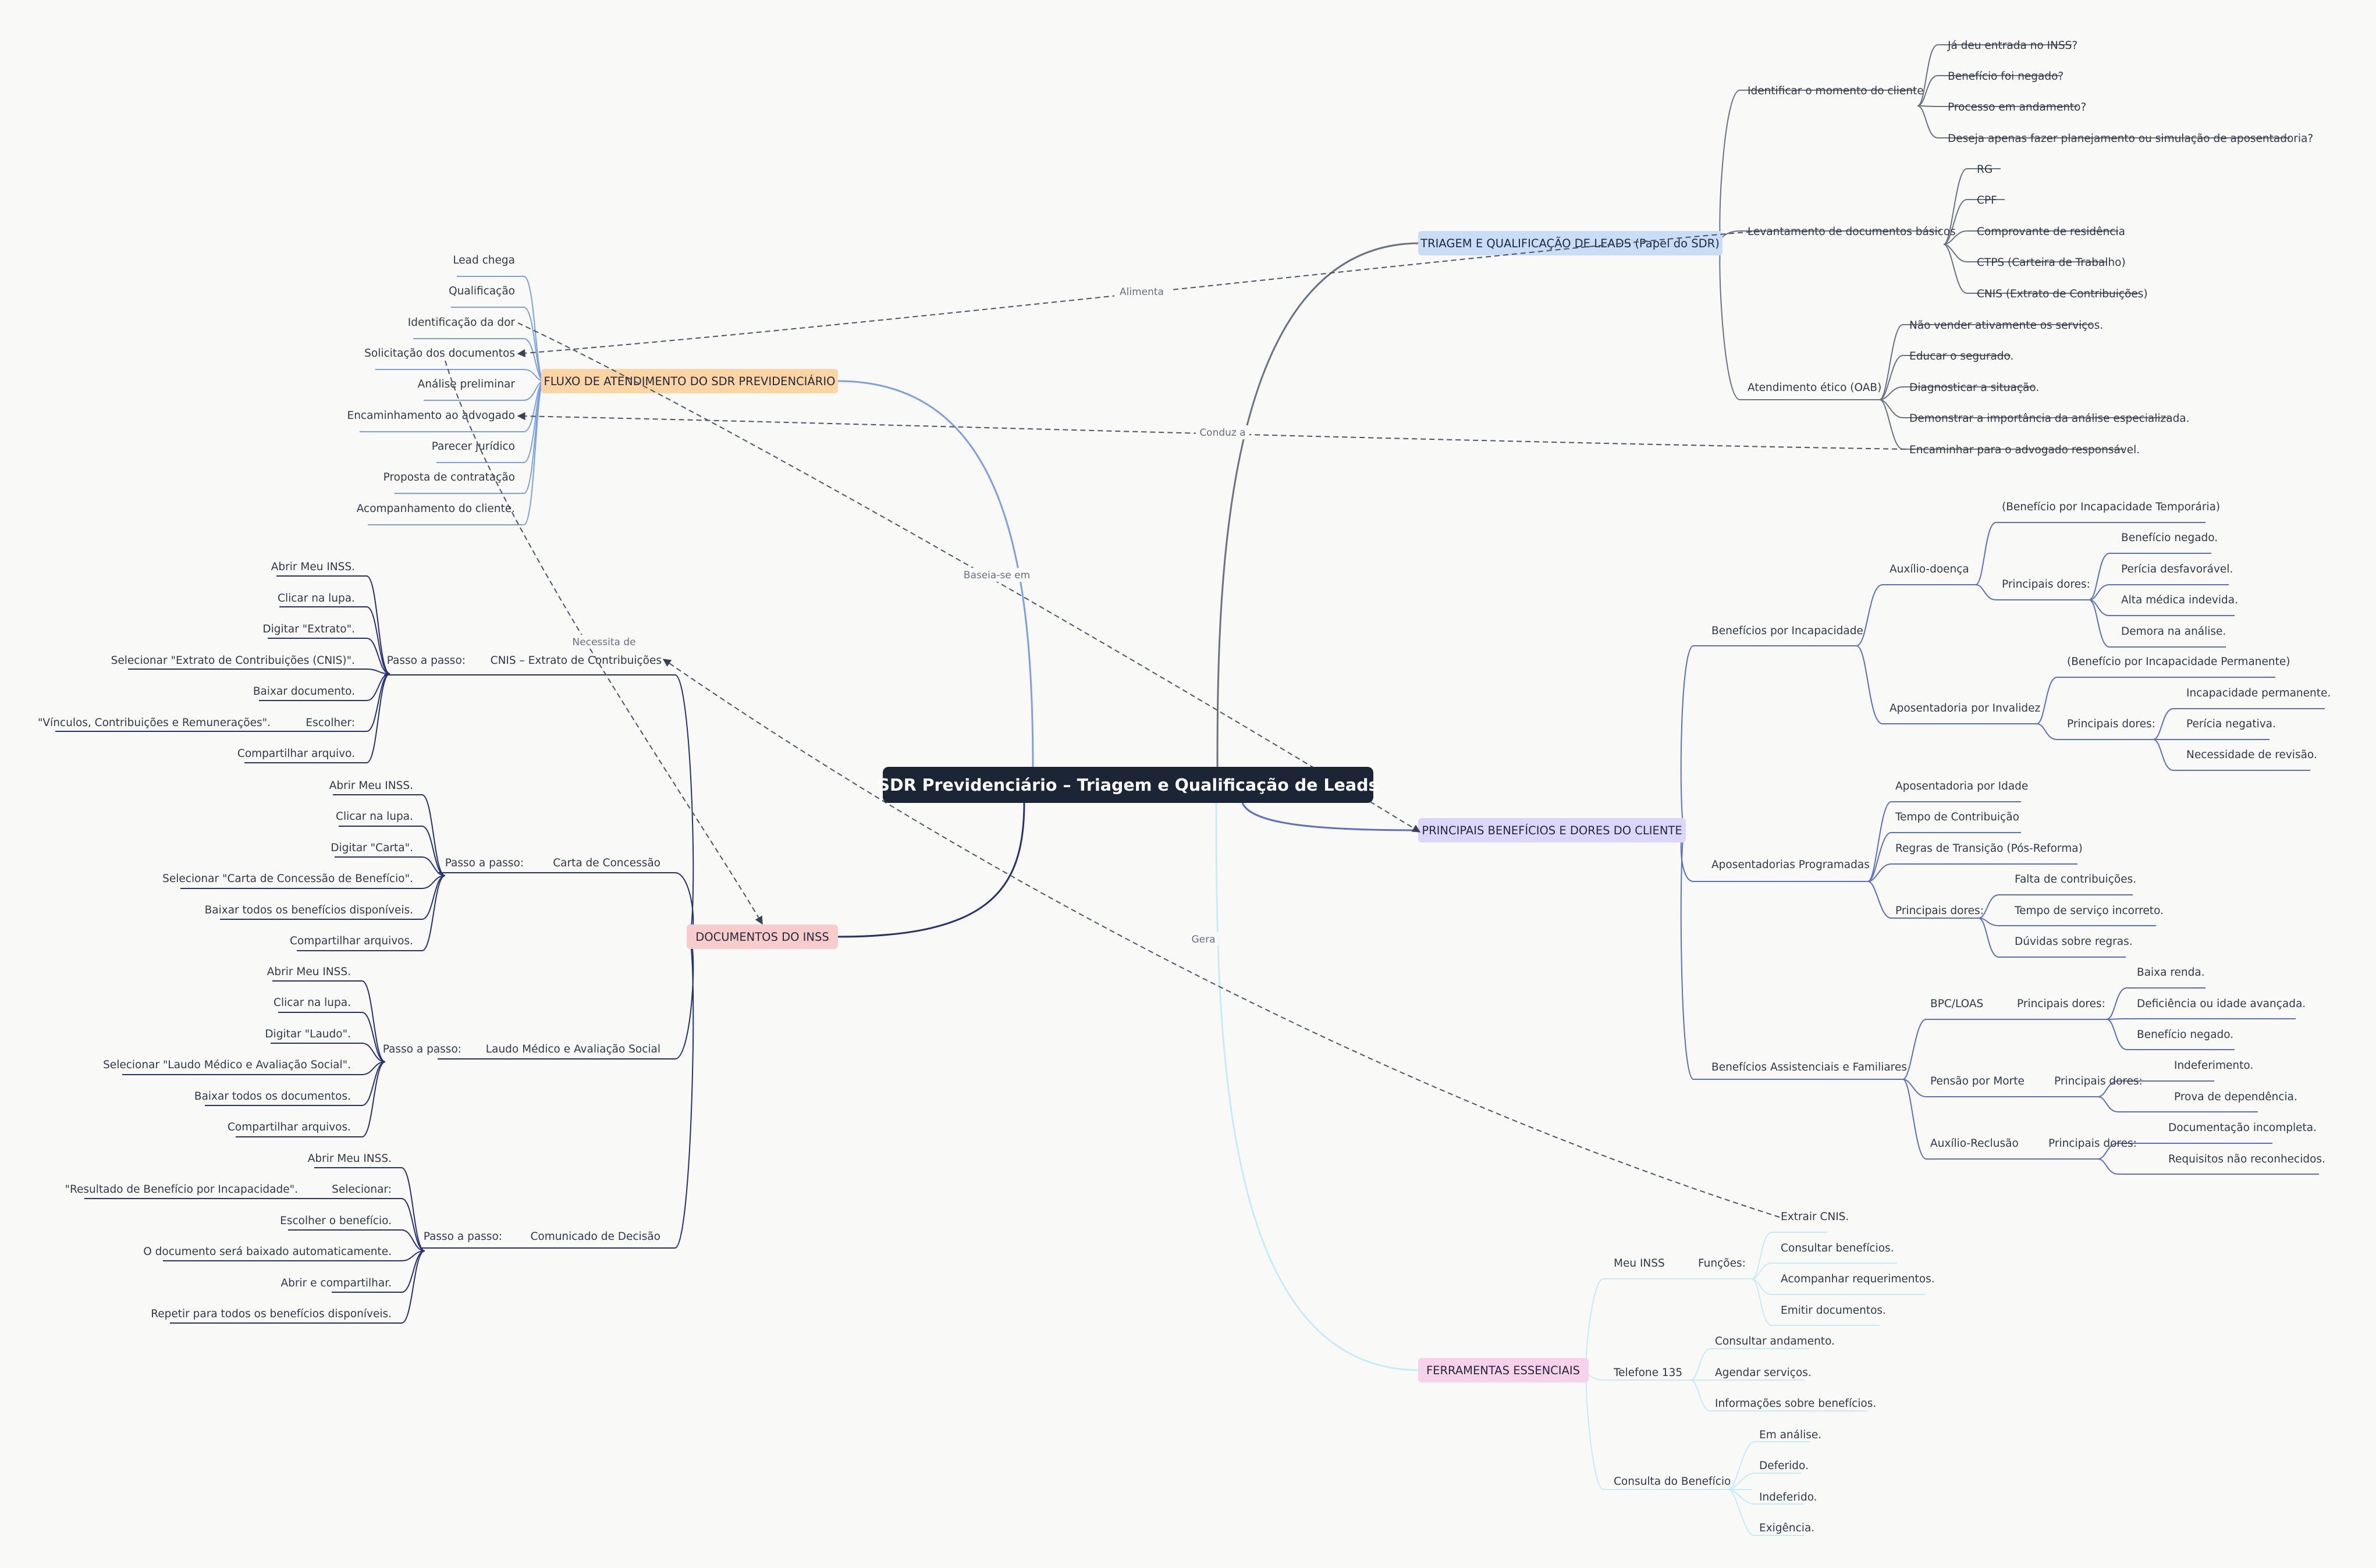  What do you see at coordinates (462, 323) in the screenshot?
I see `fluxo-item: Identificação da dor` at bounding box center [462, 323].